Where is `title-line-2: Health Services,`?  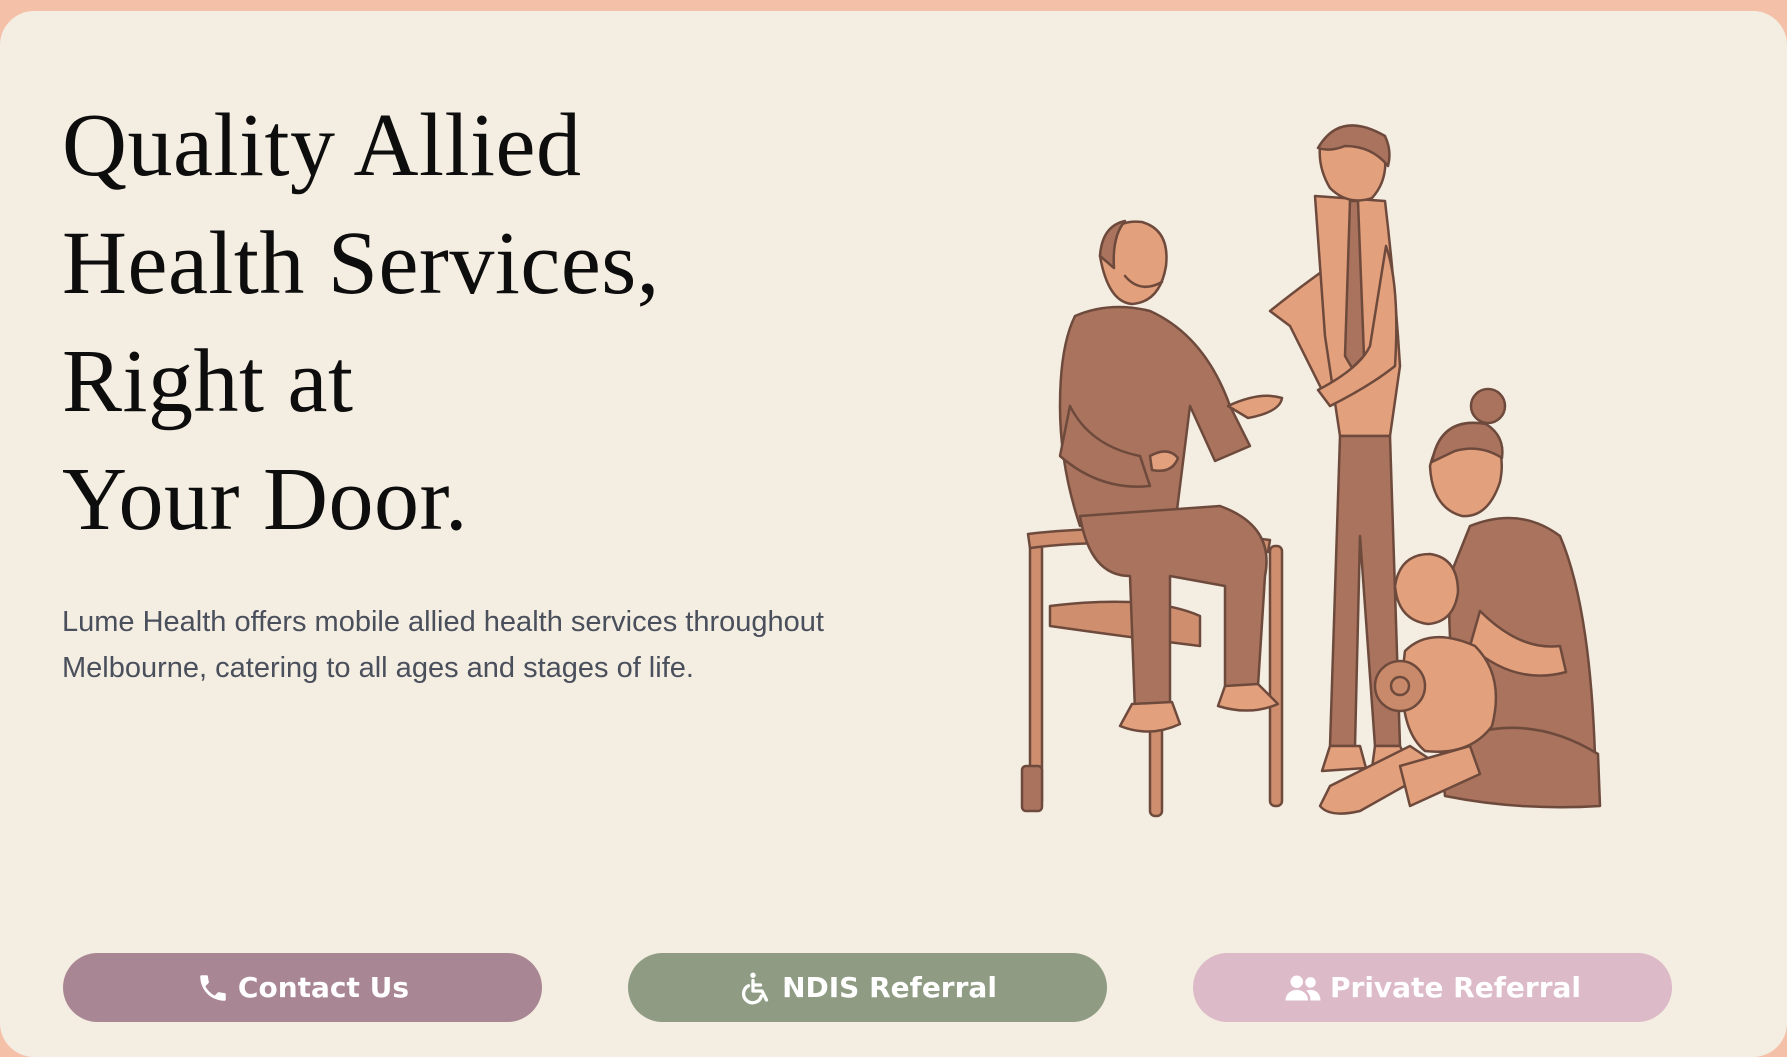
title-line-2: Health Services, is located at coordinates (361, 263).